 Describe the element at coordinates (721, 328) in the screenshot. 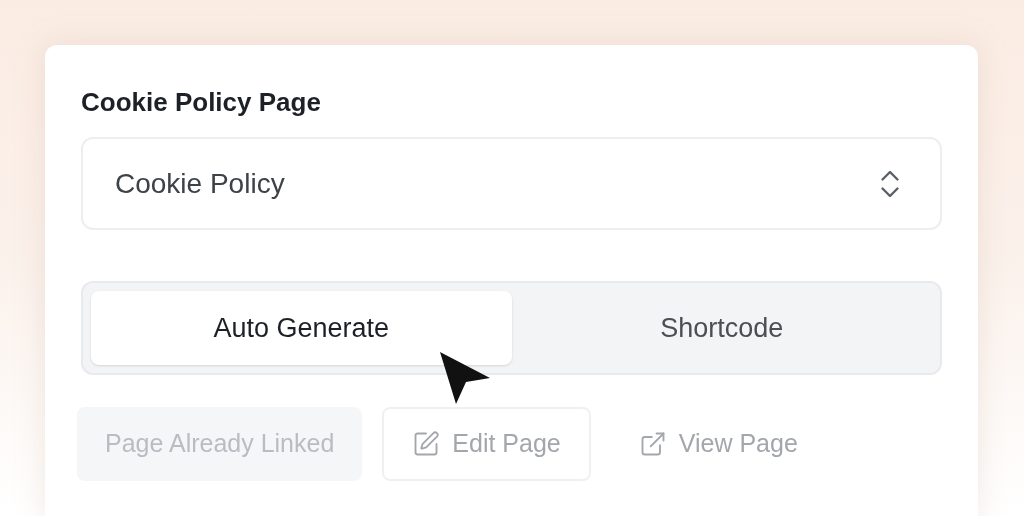

I see `mode-tab: Shortcode` at that location.